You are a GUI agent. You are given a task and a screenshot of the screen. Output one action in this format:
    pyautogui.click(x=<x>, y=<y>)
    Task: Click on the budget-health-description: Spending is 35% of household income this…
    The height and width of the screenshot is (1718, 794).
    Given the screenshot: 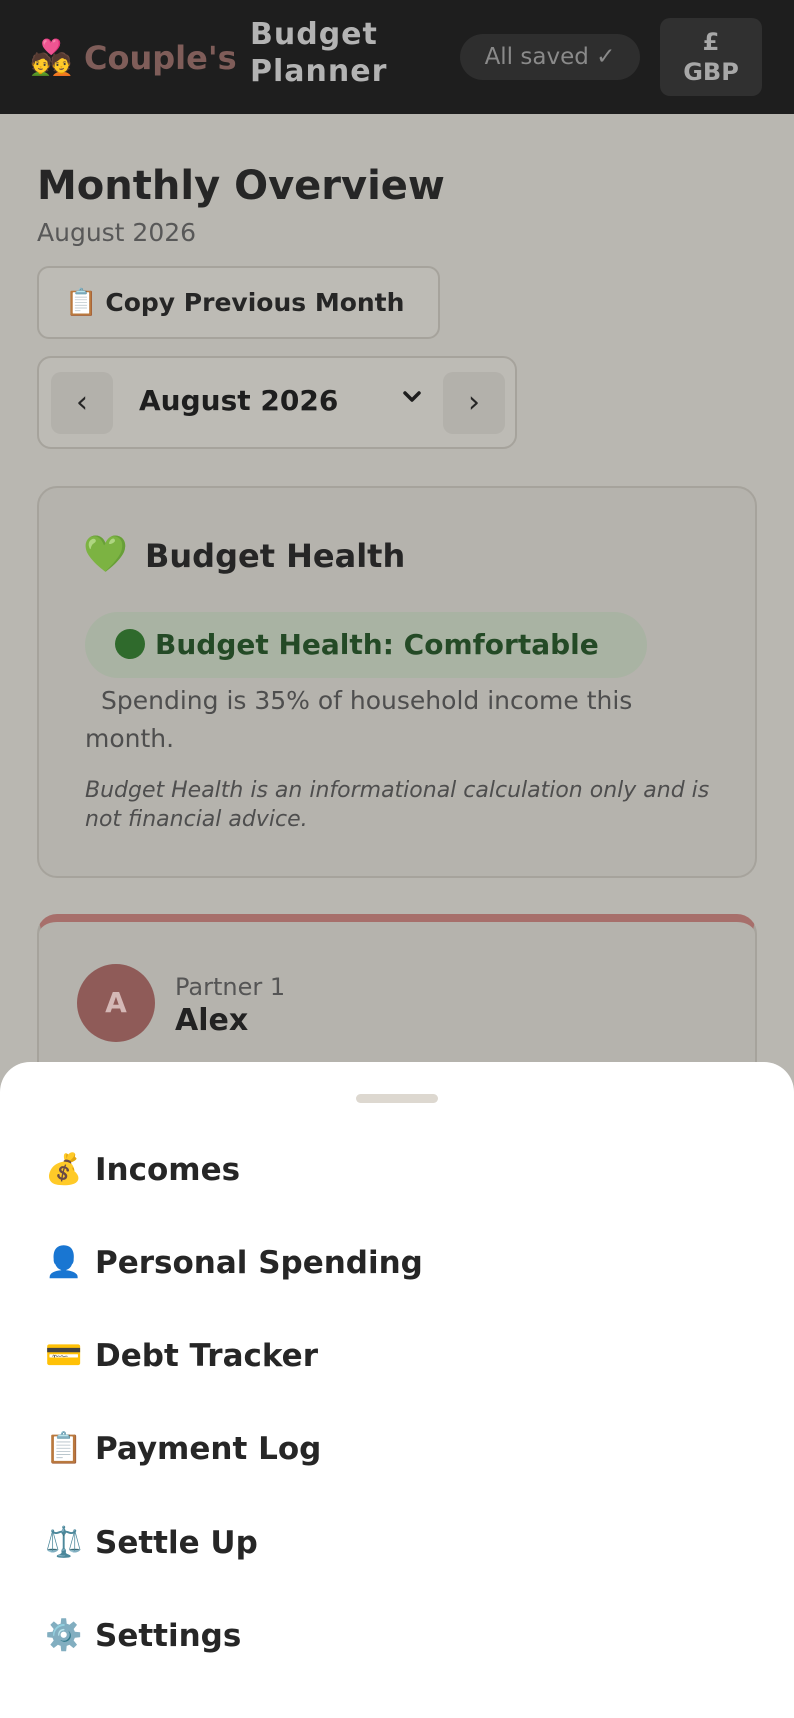 What is the action you would take?
    pyautogui.click(x=359, y=719)
    